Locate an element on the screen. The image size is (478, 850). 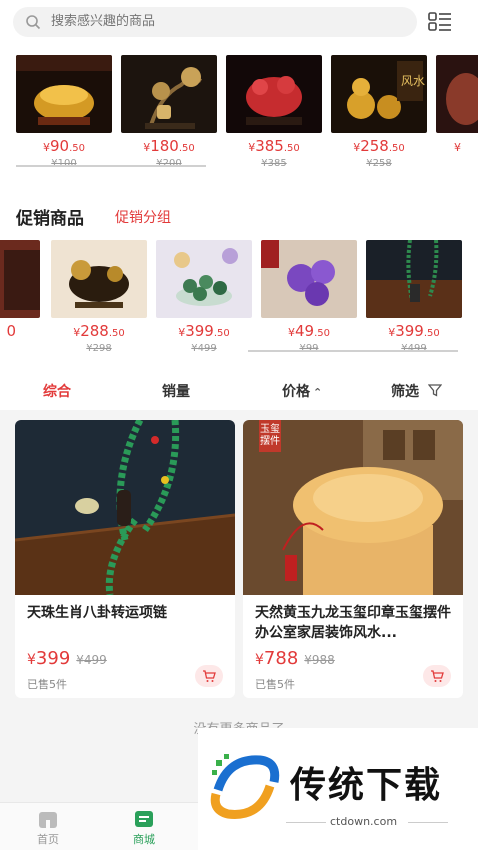
promo-item: ¥49.50 ¥99 is located at coordinates (309, 298).